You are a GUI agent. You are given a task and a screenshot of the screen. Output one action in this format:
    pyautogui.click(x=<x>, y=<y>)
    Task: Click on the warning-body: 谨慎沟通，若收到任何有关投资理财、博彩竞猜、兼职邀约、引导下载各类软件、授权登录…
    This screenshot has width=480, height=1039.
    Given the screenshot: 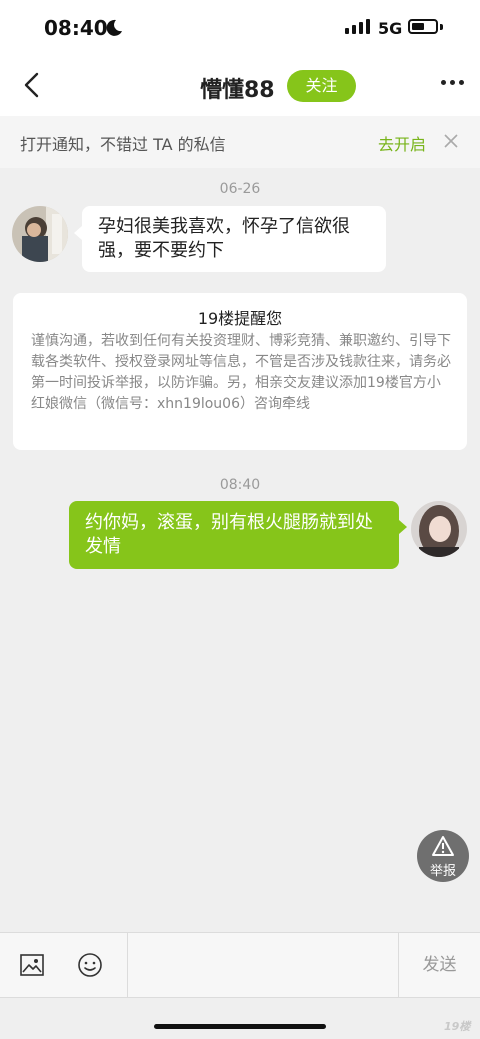 What is the action you would take?
    pyautogui.click(x=241, y=372)
    